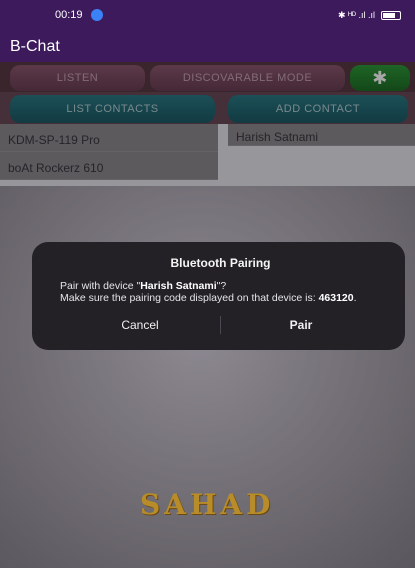 The width and height of the screenshot is (415, 568). I want to click on status-bar: 00:19 ✱ ᴴᴰ .ıl .ıl, so click(207, 15).